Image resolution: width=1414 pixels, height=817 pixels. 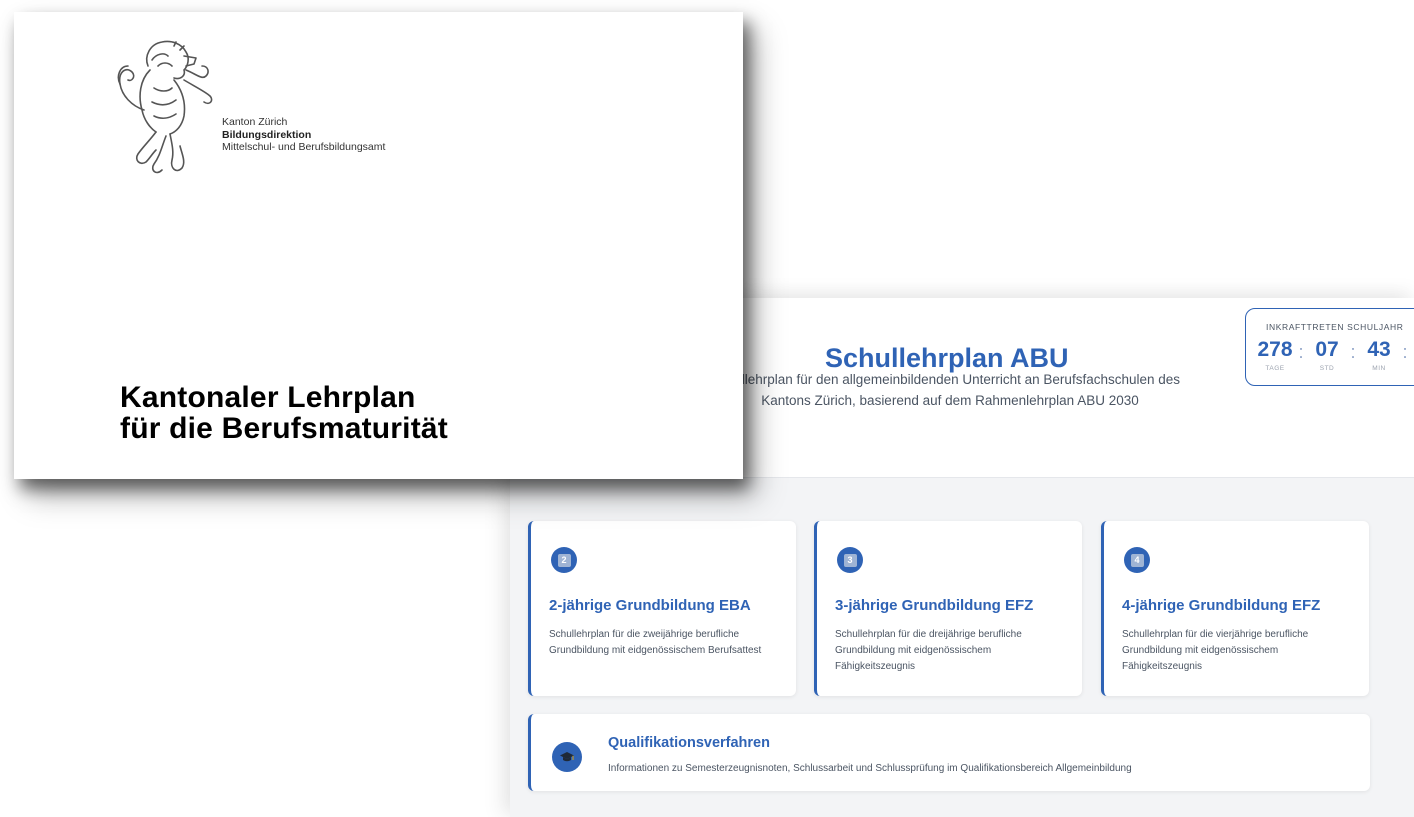 I want to click on graduation-cap-icon, so click(x=567, y=757).